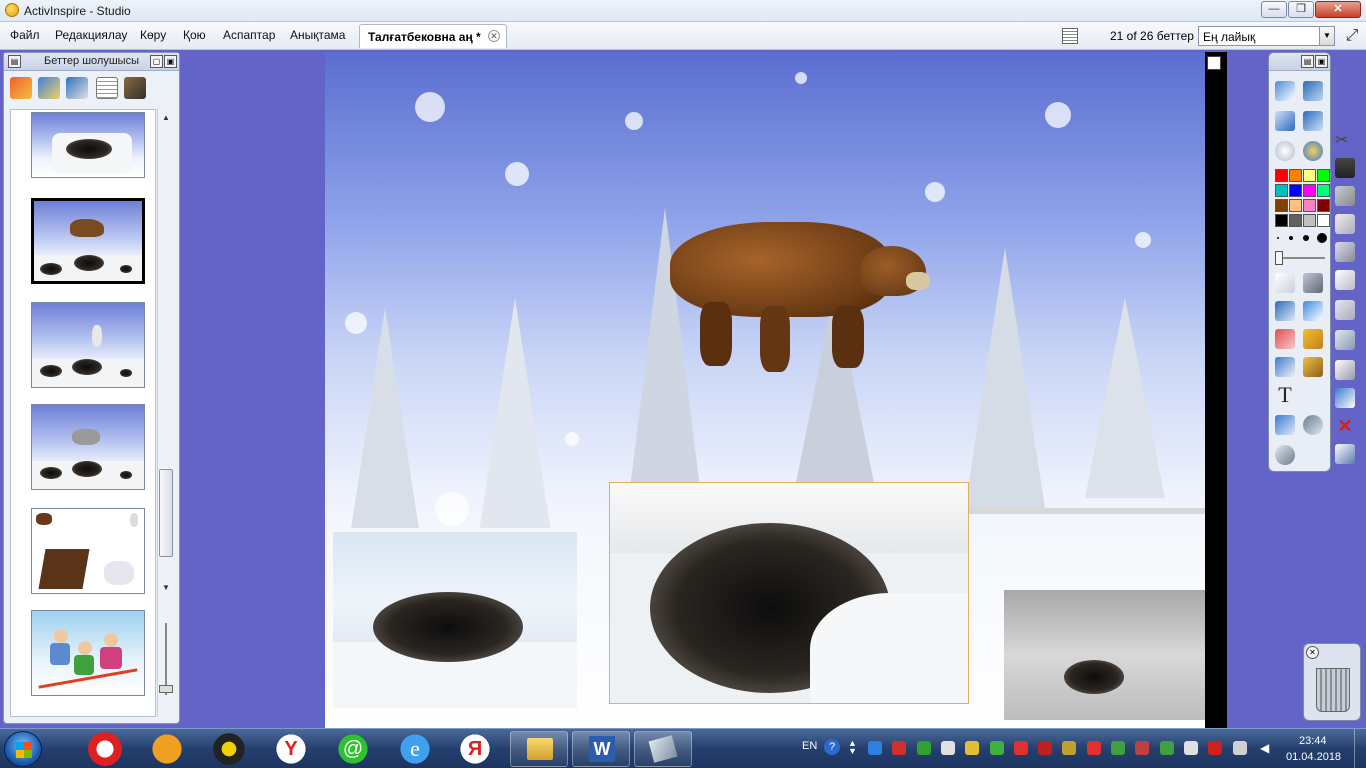 This screenshot has width=1366, height=768. What do you see at coordinates (156, 61) in the screenshot?
I see `panel-restore-icon: ▢` at bounding box center [156, 61].